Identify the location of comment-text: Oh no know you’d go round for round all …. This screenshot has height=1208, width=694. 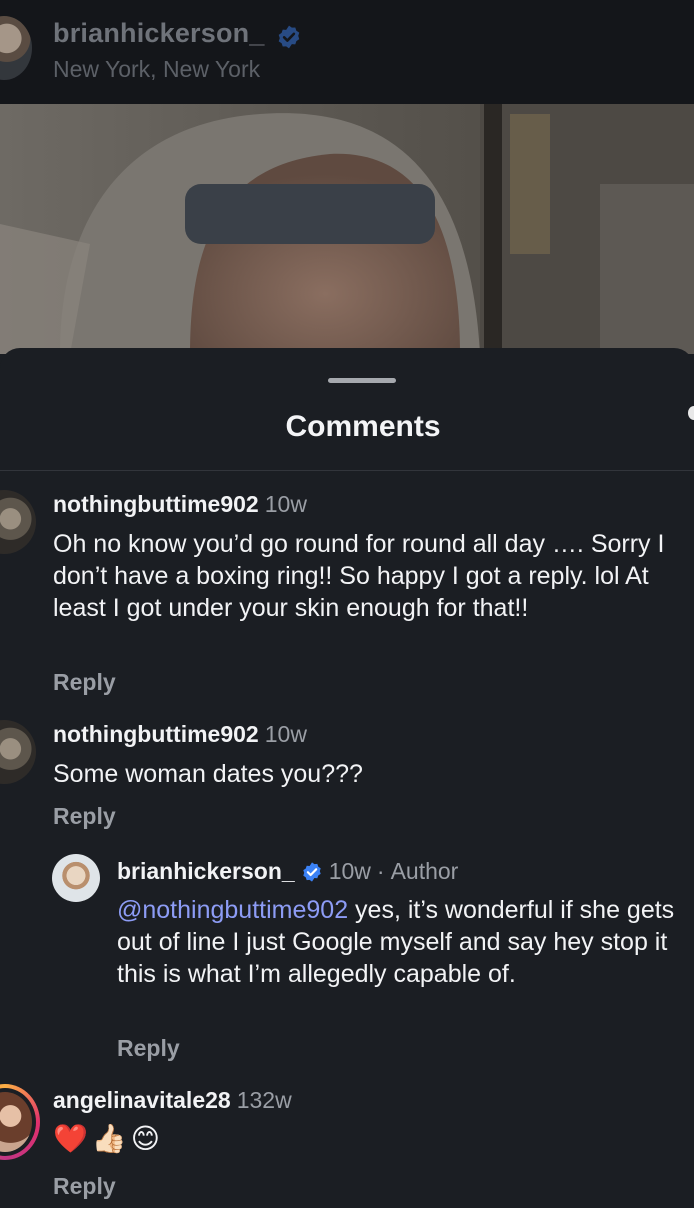
(359, 576).